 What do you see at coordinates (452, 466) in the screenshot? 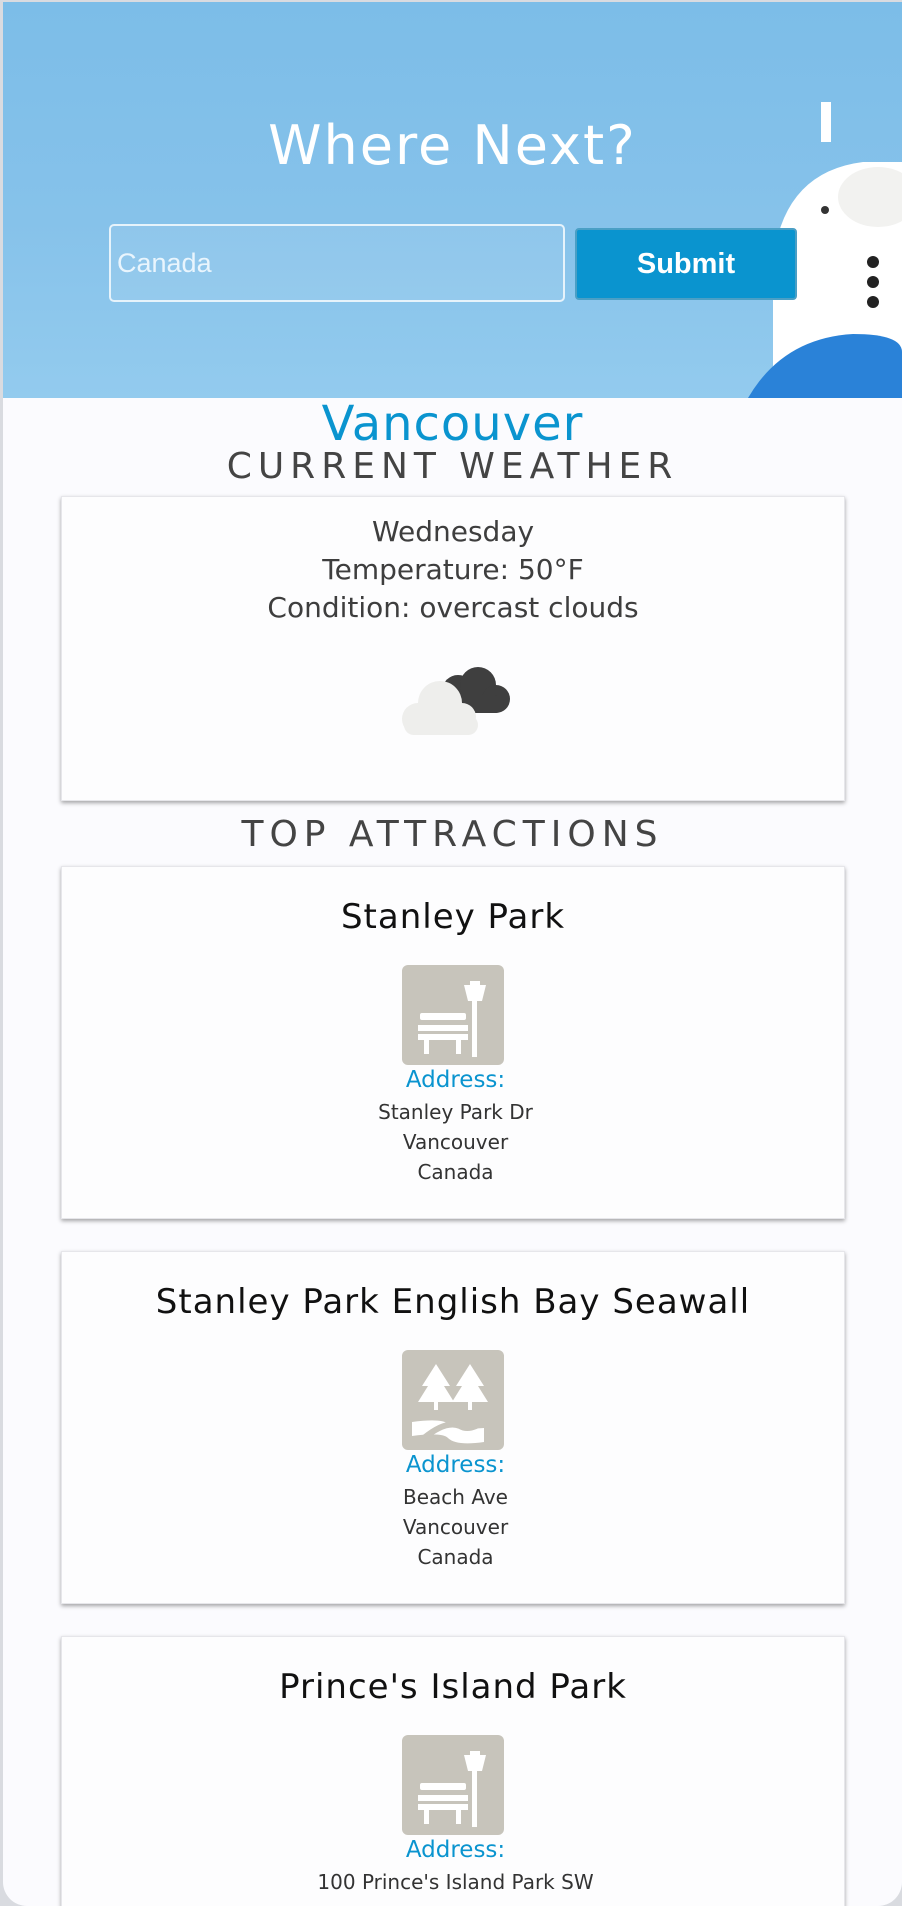
I see `current-weather-heading: CURRENT WEATHER` at bounding box center [452, 466].